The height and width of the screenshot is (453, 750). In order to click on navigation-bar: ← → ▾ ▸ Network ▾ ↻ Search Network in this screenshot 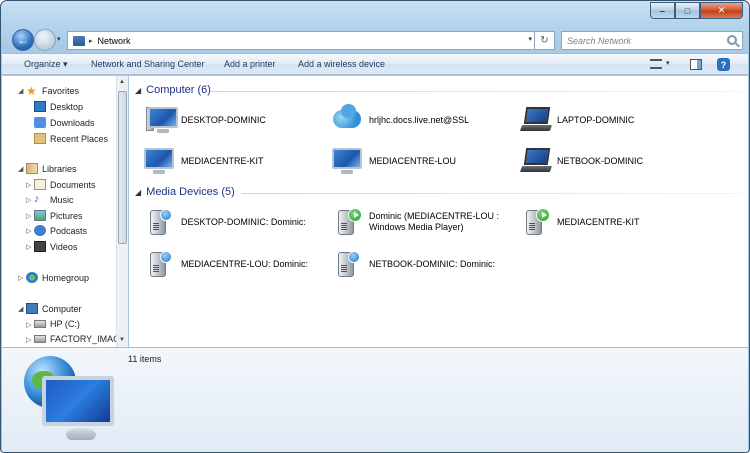, I will do `click(376, 40)`.